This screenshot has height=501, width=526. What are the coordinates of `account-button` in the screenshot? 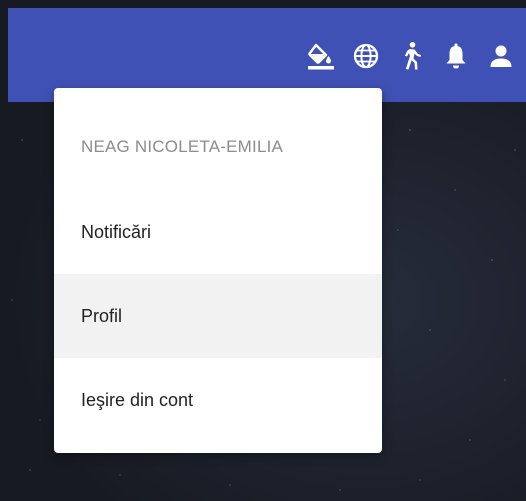 It's located at (501, 56).